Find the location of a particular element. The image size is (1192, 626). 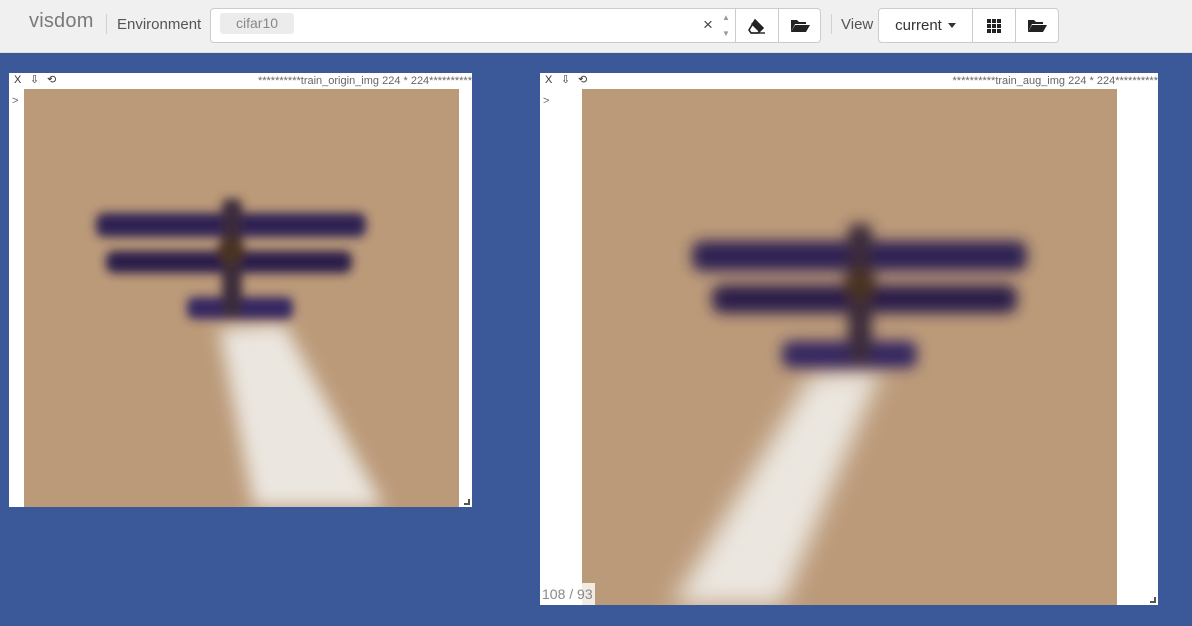

caret-down-icon is located at coordinates (951, 25).